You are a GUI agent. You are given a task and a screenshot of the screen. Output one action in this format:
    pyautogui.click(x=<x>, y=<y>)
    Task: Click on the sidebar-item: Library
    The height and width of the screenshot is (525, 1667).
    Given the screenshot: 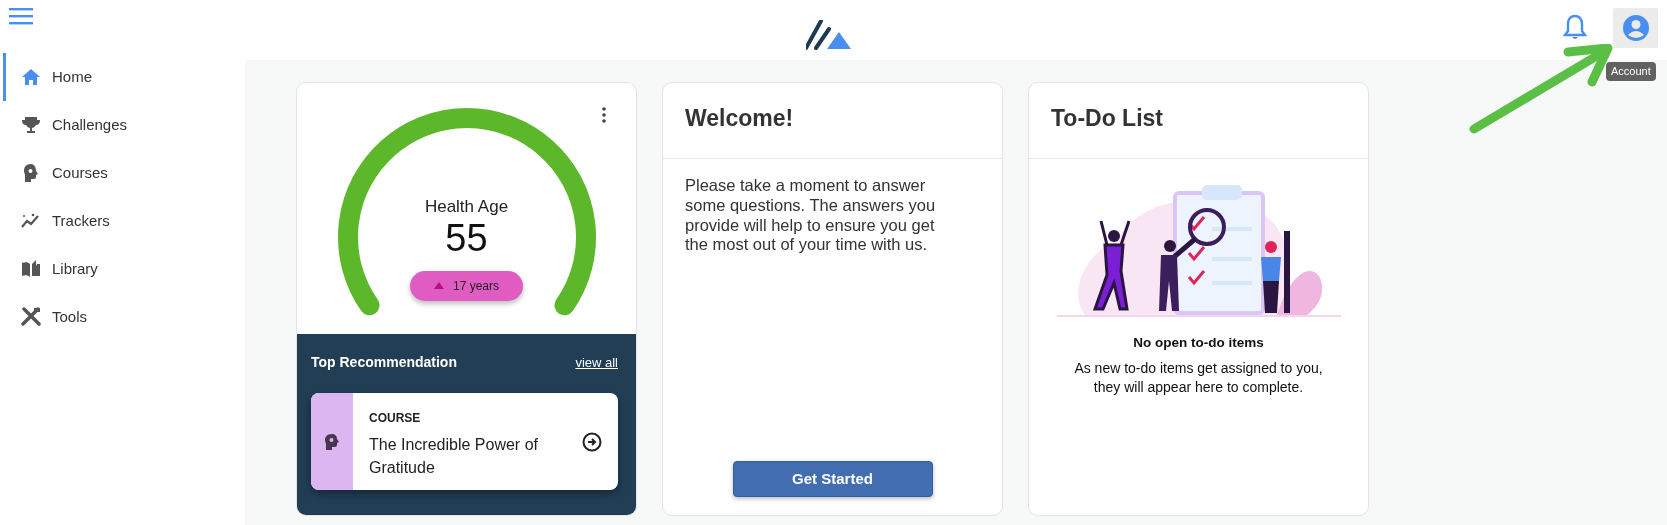 What is the action you would take?
    pyautogui.click(x=124, y=269)
    